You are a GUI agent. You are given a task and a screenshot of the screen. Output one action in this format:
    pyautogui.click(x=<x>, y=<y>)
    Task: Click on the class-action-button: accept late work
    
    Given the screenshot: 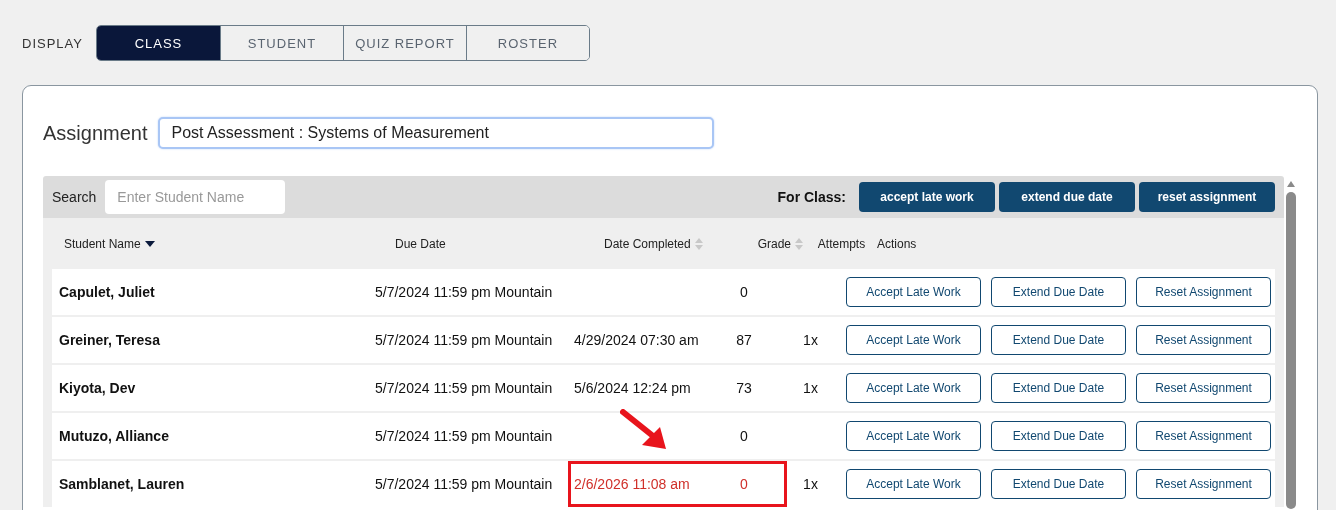 What is the action you would take?
    pyautogui.click(x=927, y=197)
    